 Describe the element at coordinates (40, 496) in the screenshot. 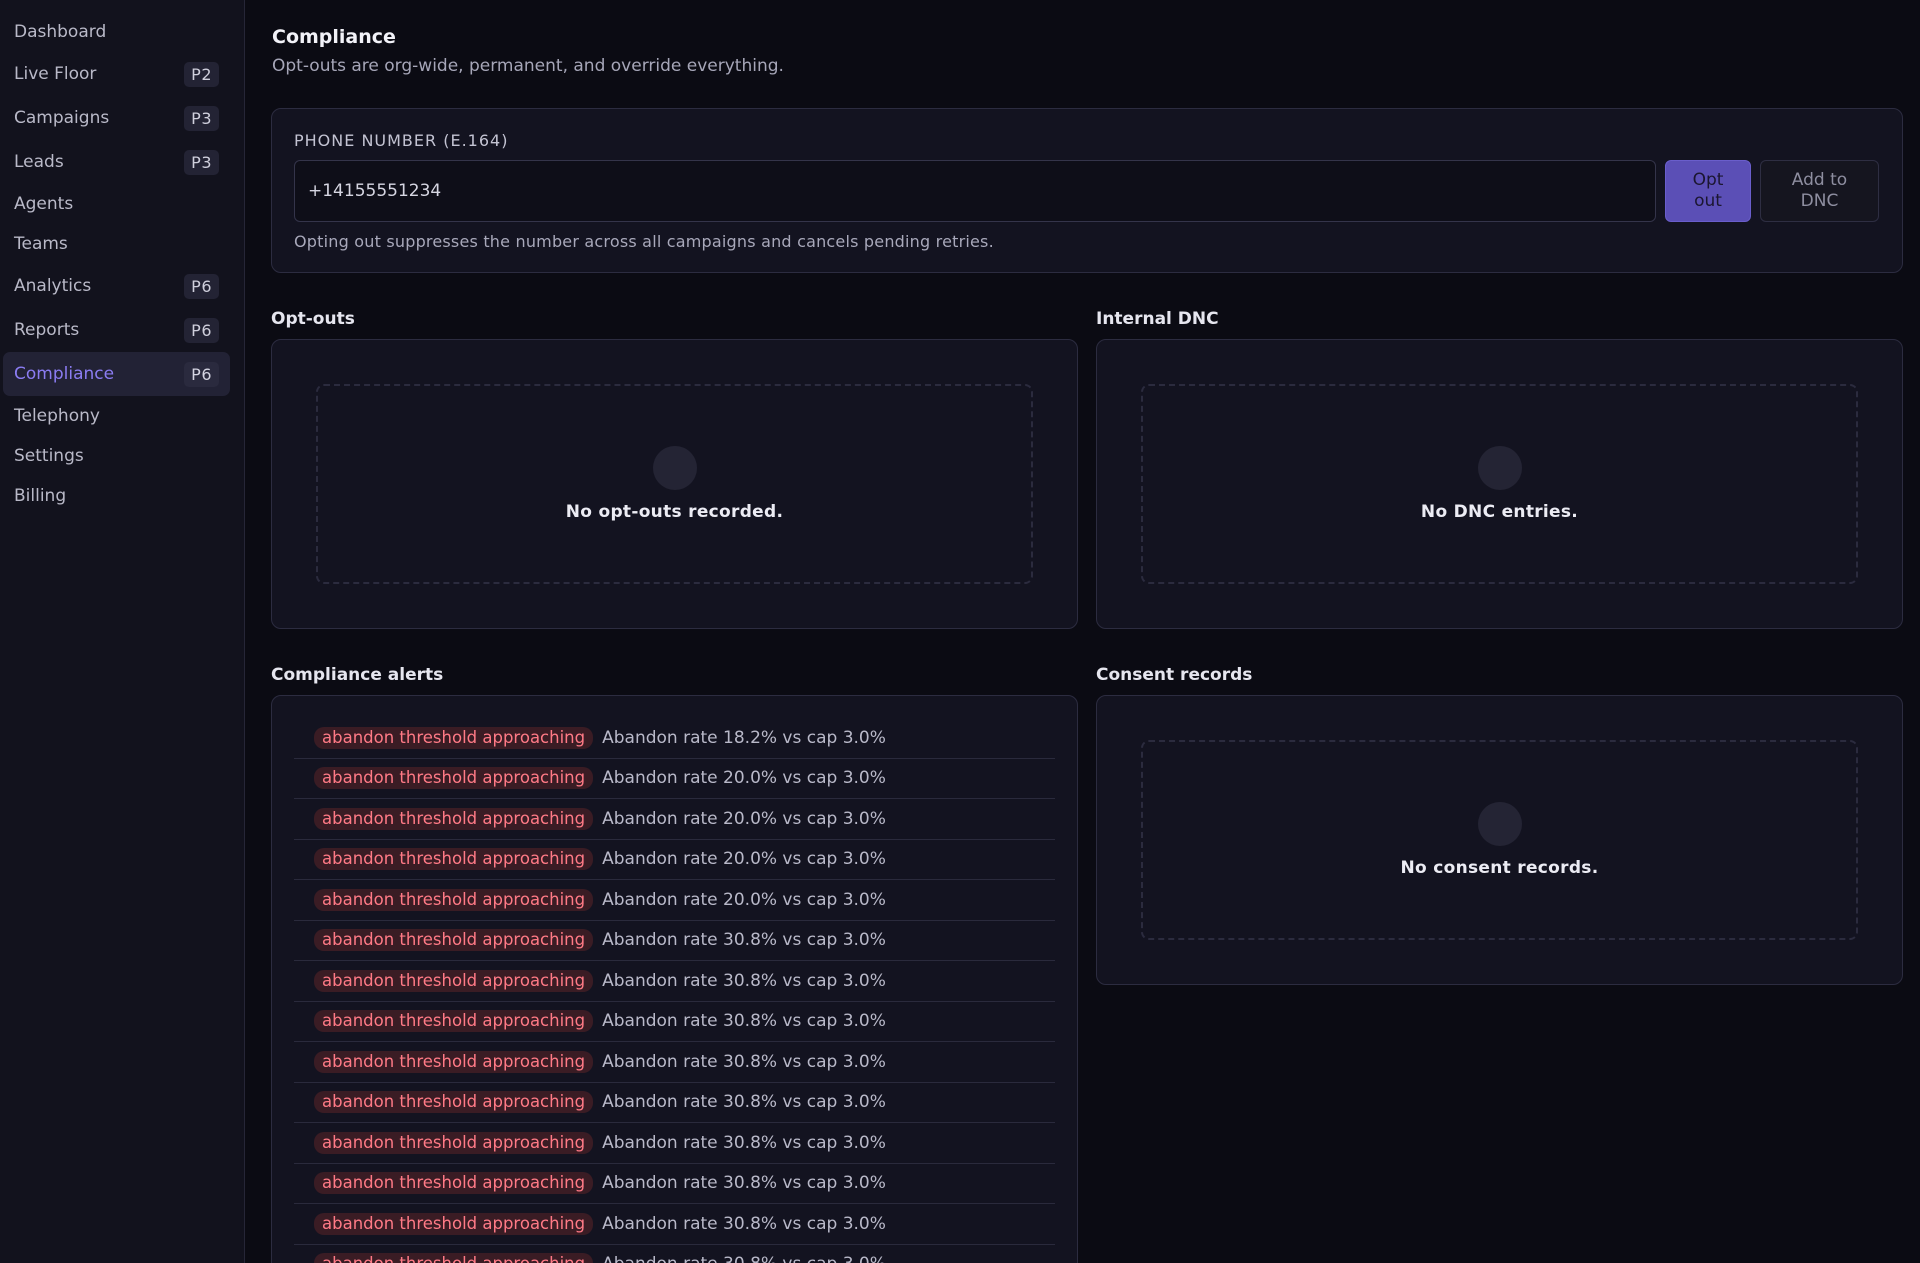

I see `sidebar-item-label: Billing` at that location.